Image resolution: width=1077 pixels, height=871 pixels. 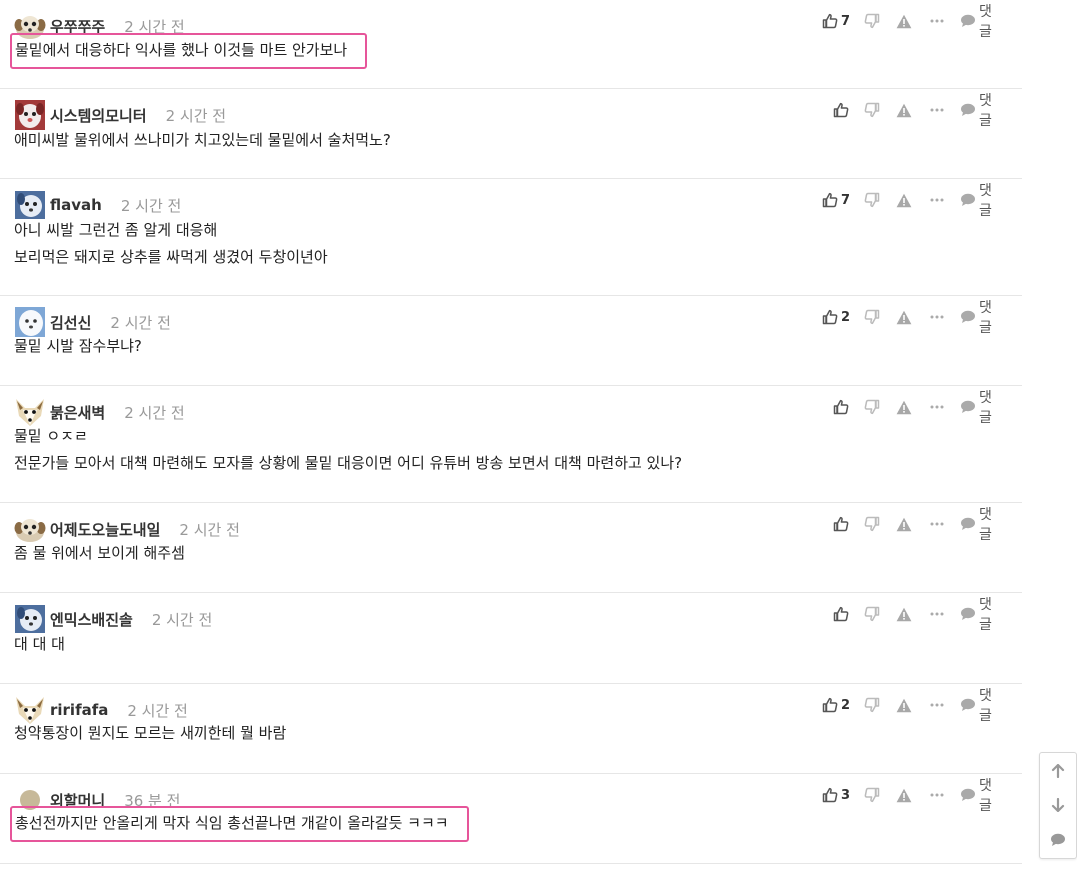 What do you see at coordinates (189, 51) in the screenshot?
I see `comment-body: 물밑에서 대응하다 익사를 했나 이것들 마트 안가보나` at bounding box center [189, 51].